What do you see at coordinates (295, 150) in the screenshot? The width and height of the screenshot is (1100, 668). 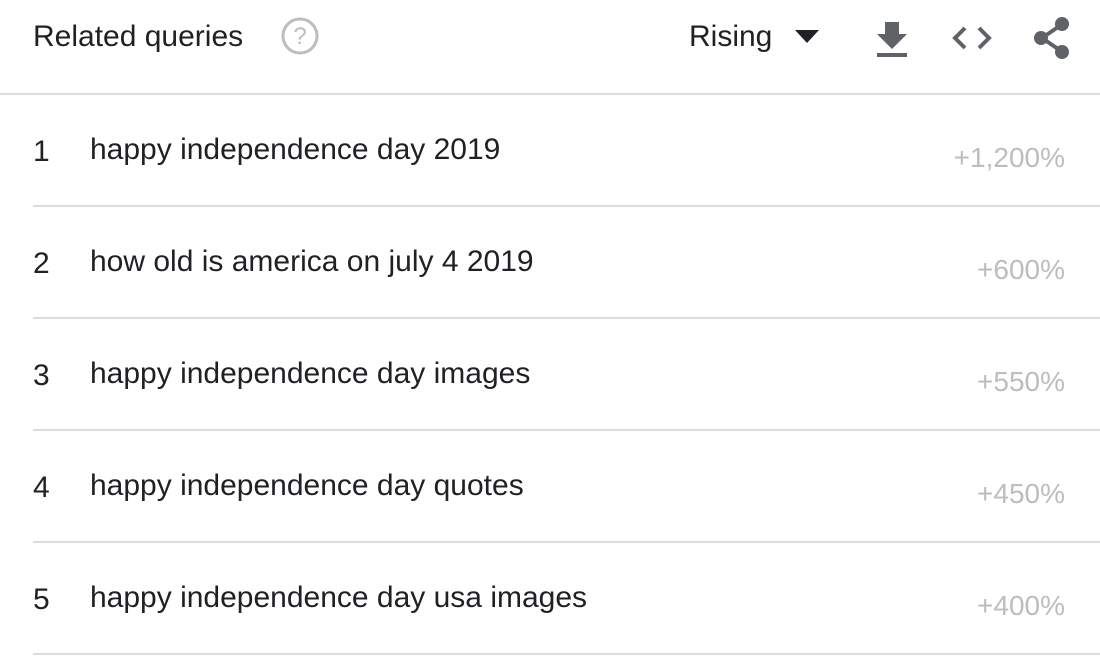 I see `row-query-text: happy independence day 2019` at bounding box center [295, 150].